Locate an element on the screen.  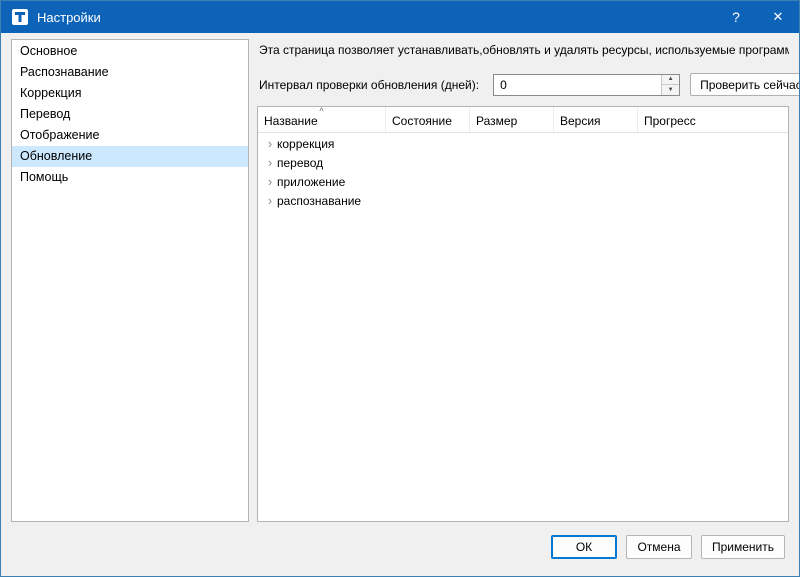
tree-row-recognition: › распознавание is located at coordinates (523, 200).